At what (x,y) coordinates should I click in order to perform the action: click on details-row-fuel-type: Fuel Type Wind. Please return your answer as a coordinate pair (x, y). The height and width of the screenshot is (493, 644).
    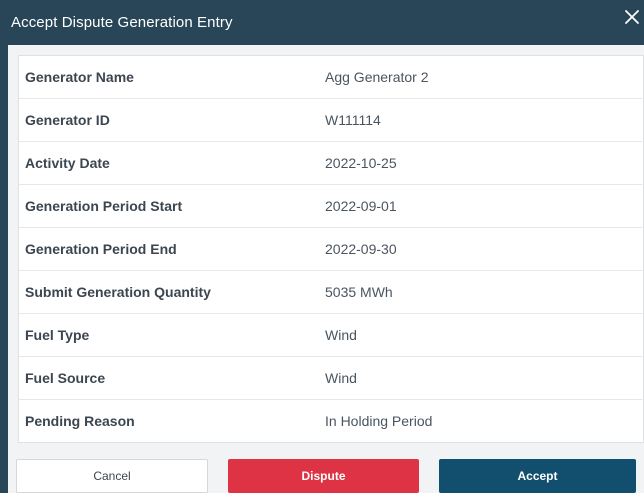
    Looking at the image, I should click on (331, 335).